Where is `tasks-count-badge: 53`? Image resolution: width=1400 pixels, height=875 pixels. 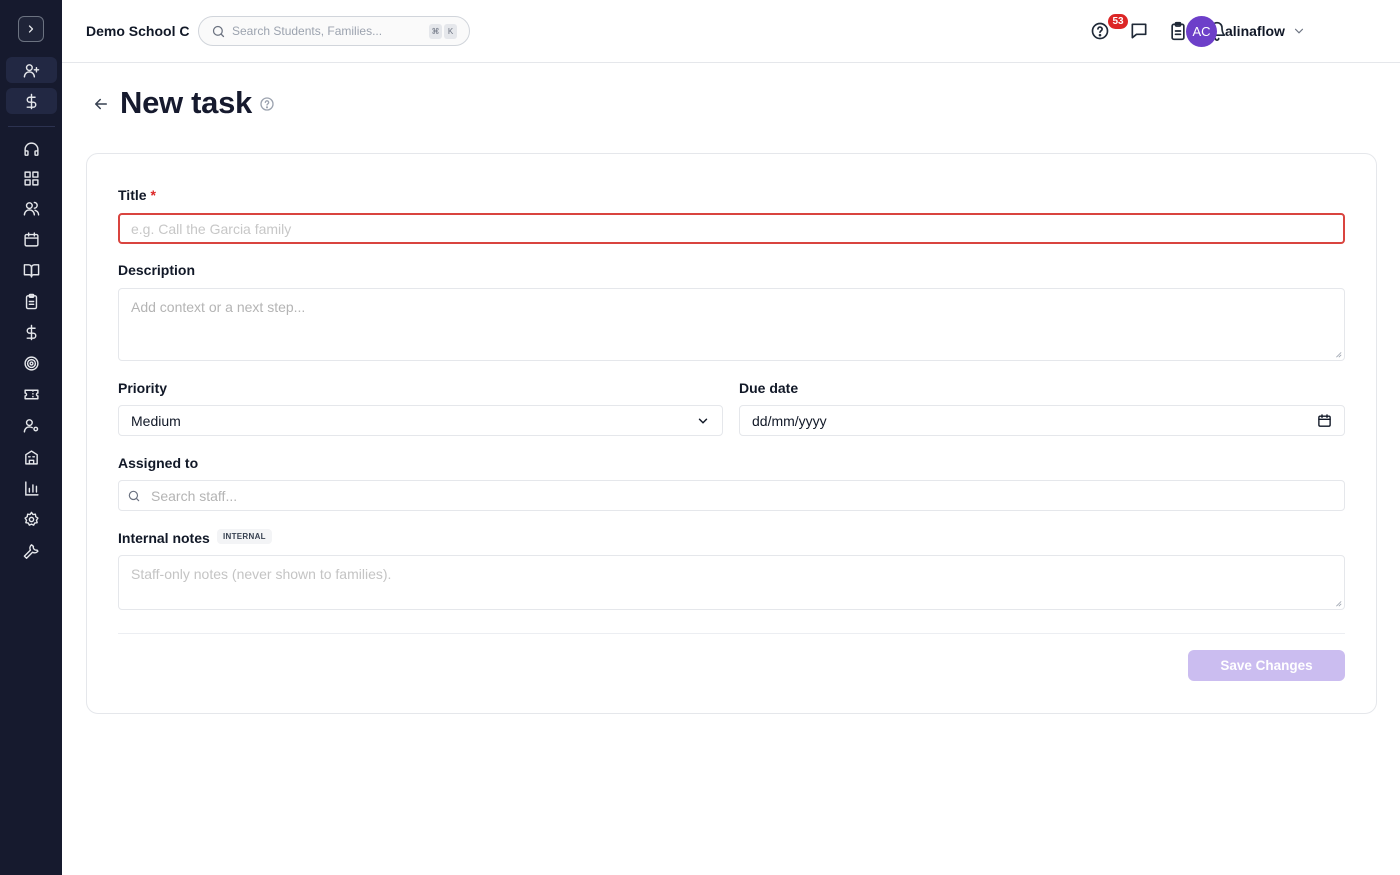
tasks-count-badge: 53 is located at coordinates (1118, 21).